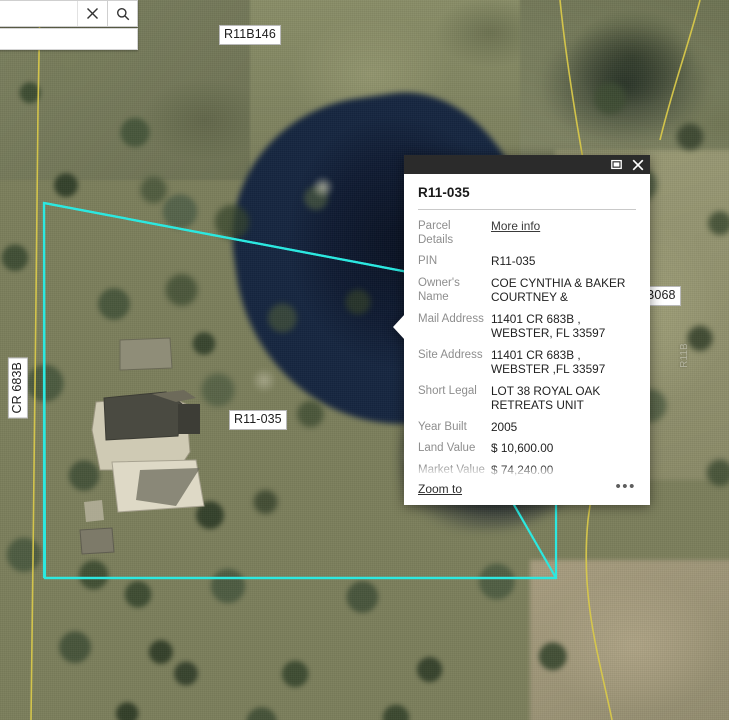  Describe the element at coordinates (17, 388) in the screenshot. I see `map-label-road: CR 683B` at that location.